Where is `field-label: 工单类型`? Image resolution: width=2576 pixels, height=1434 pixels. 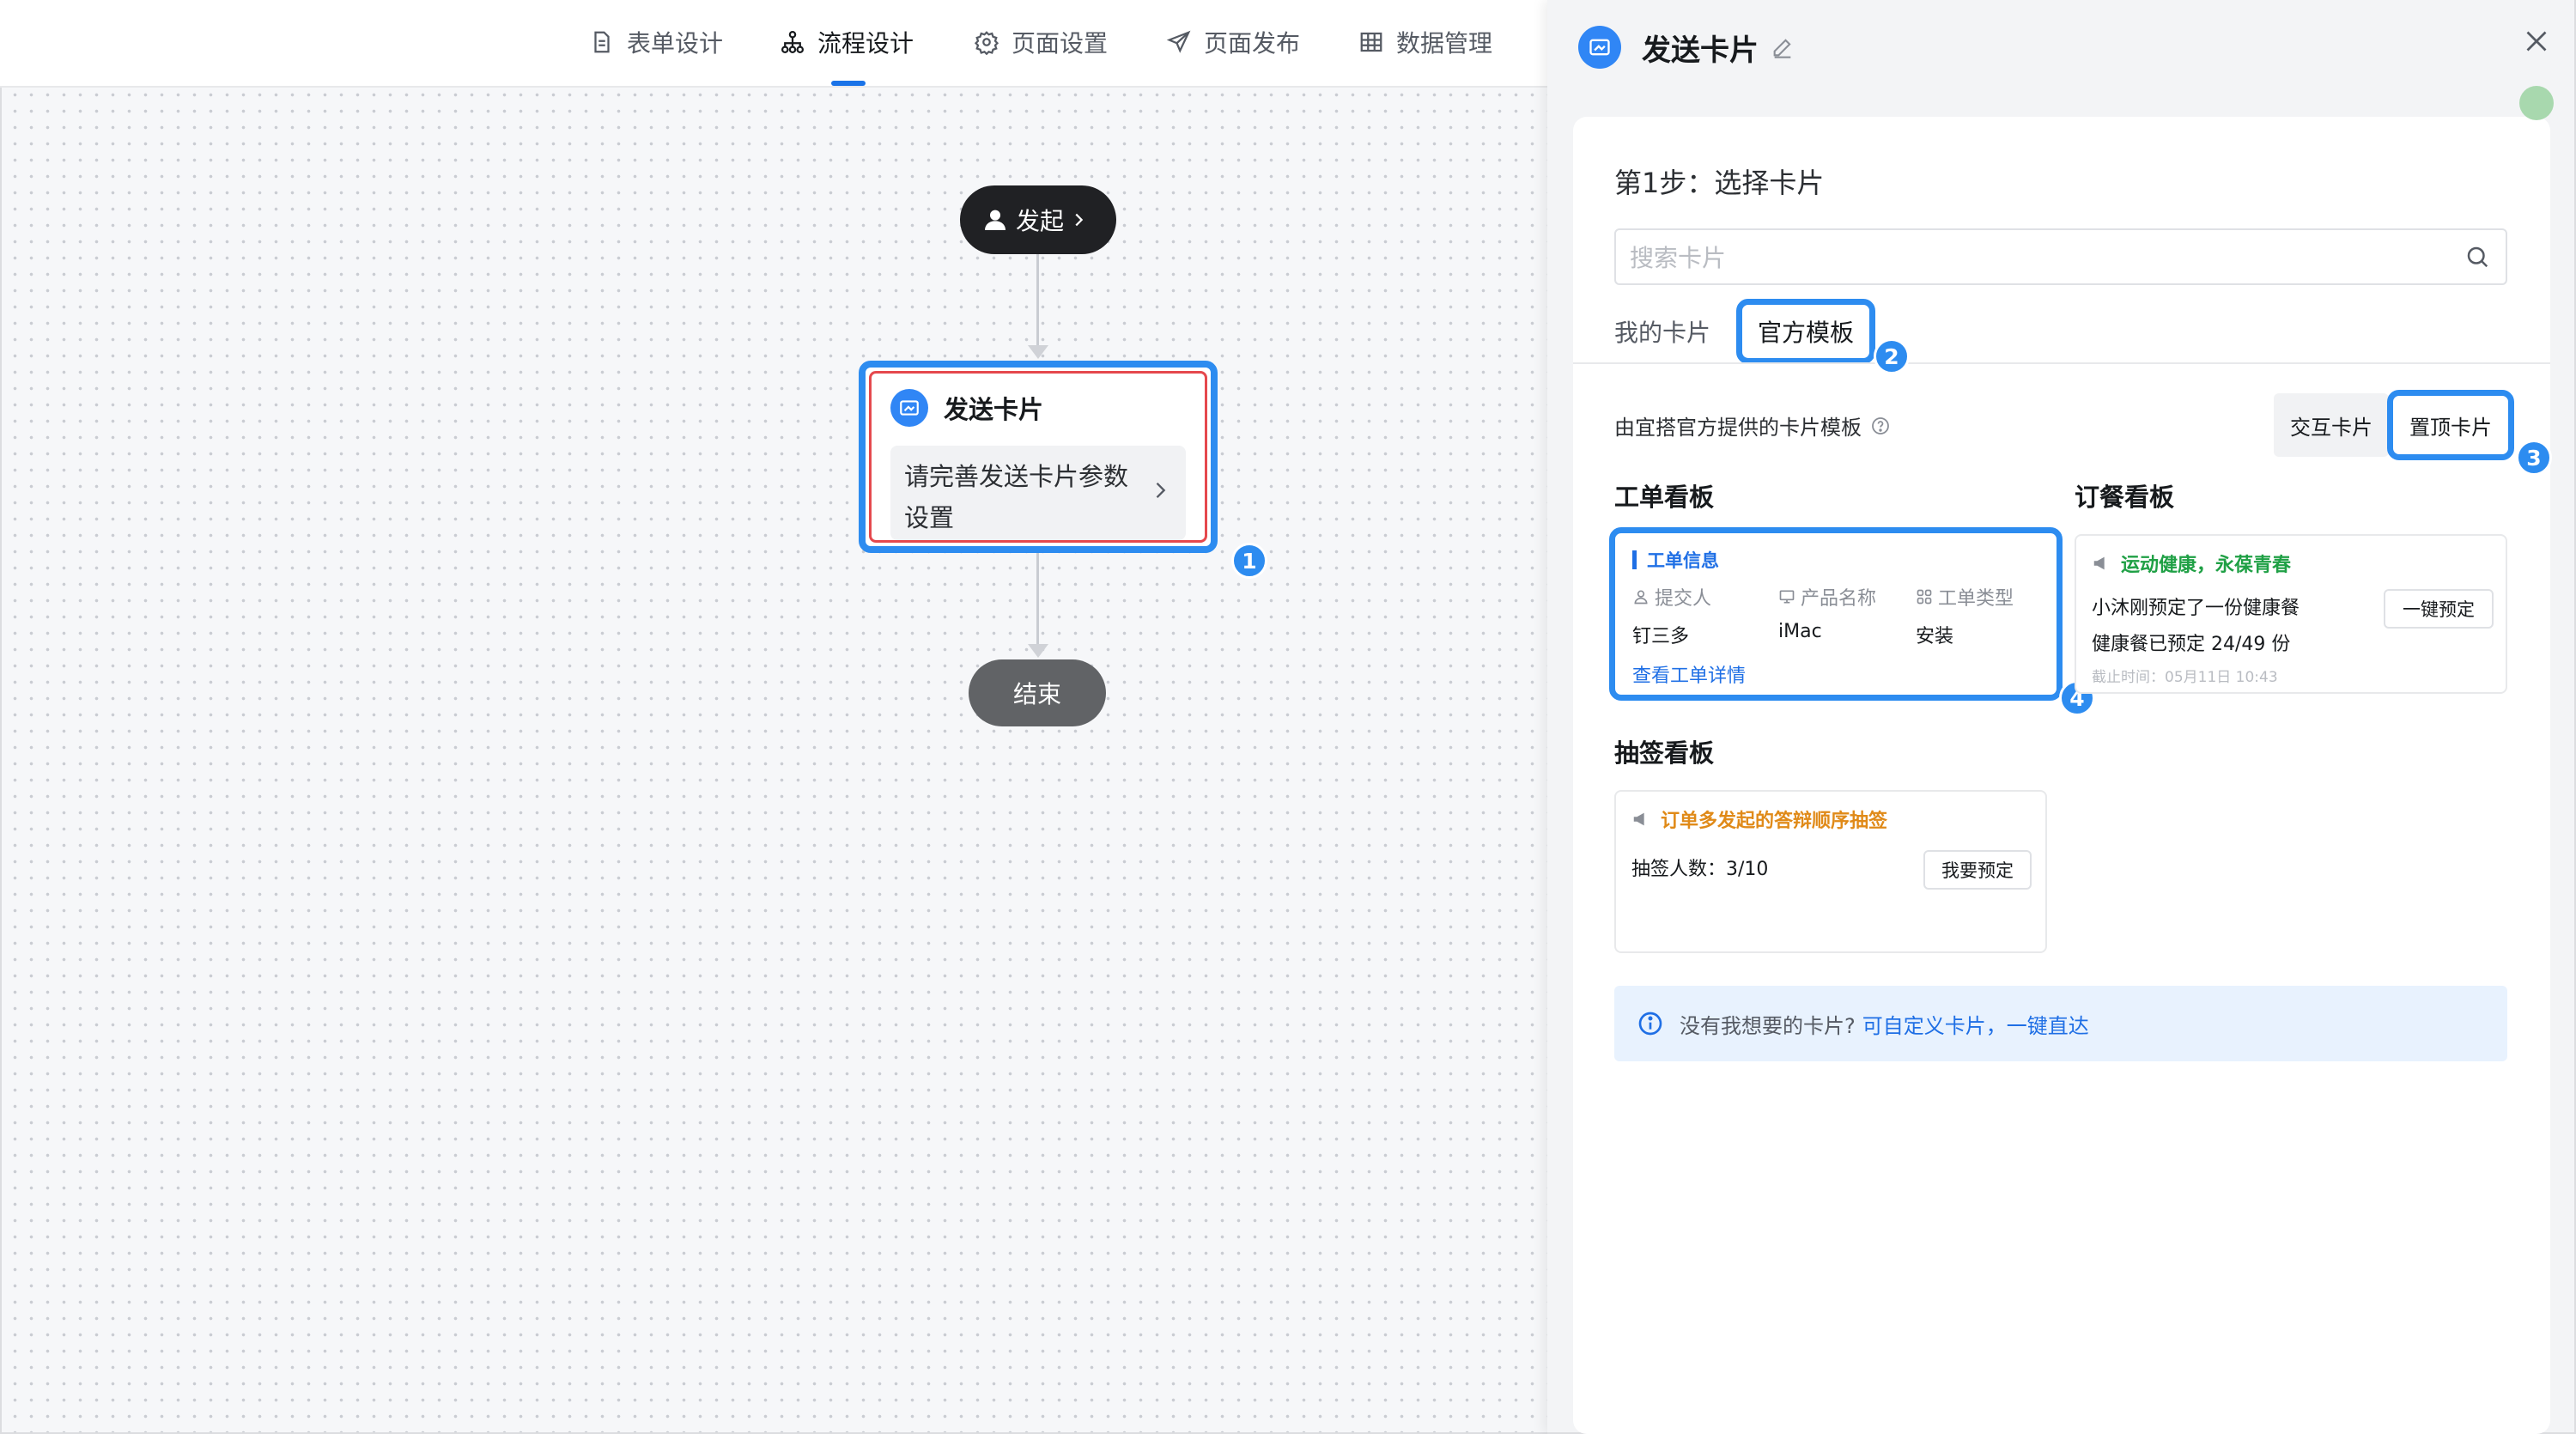 field-label: 工单类型 is located at coordinates (1976, 599).